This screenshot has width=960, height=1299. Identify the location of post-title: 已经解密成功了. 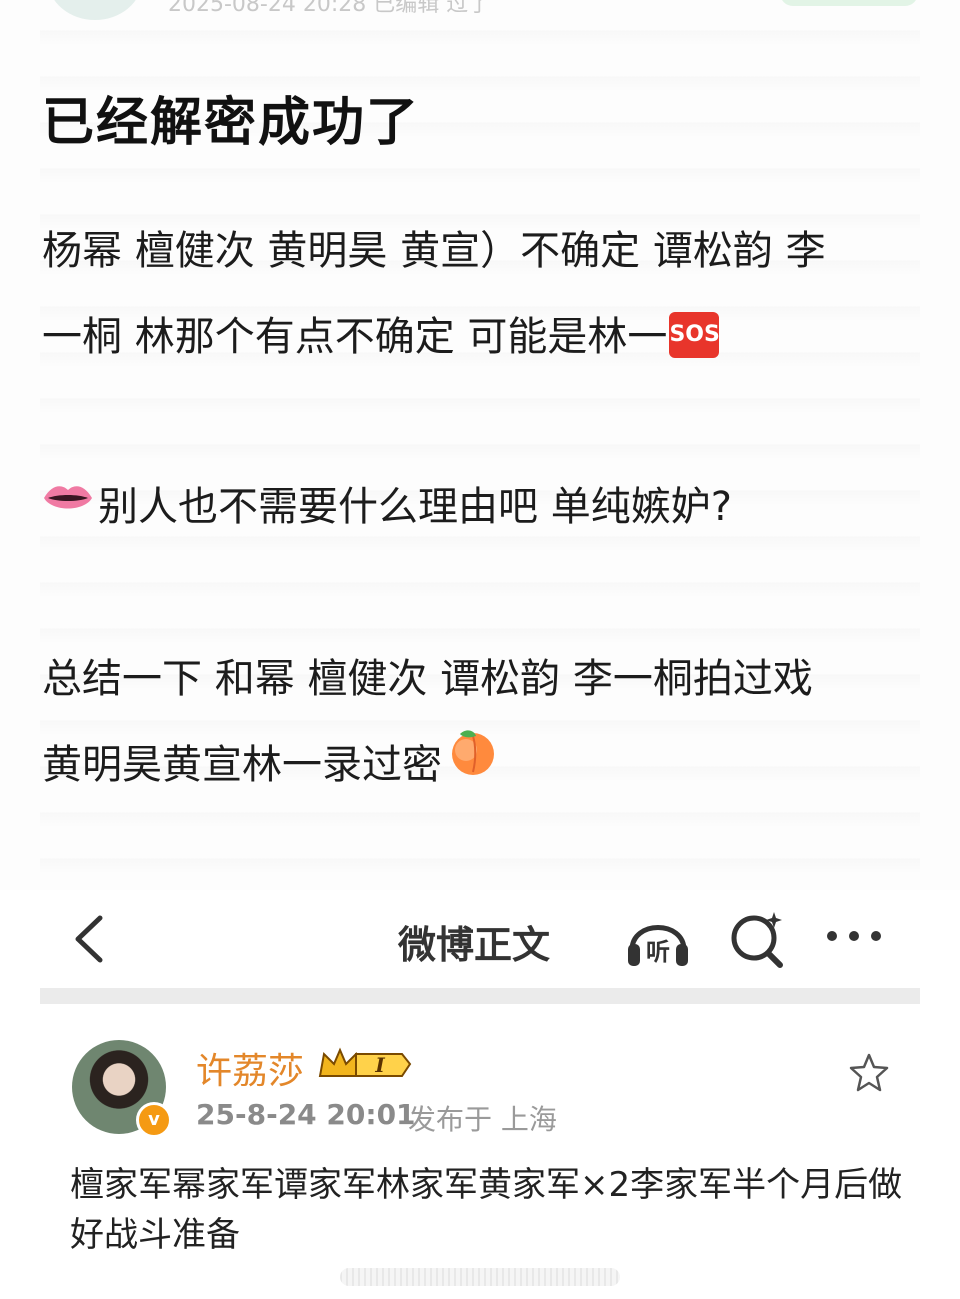
(231, 123).